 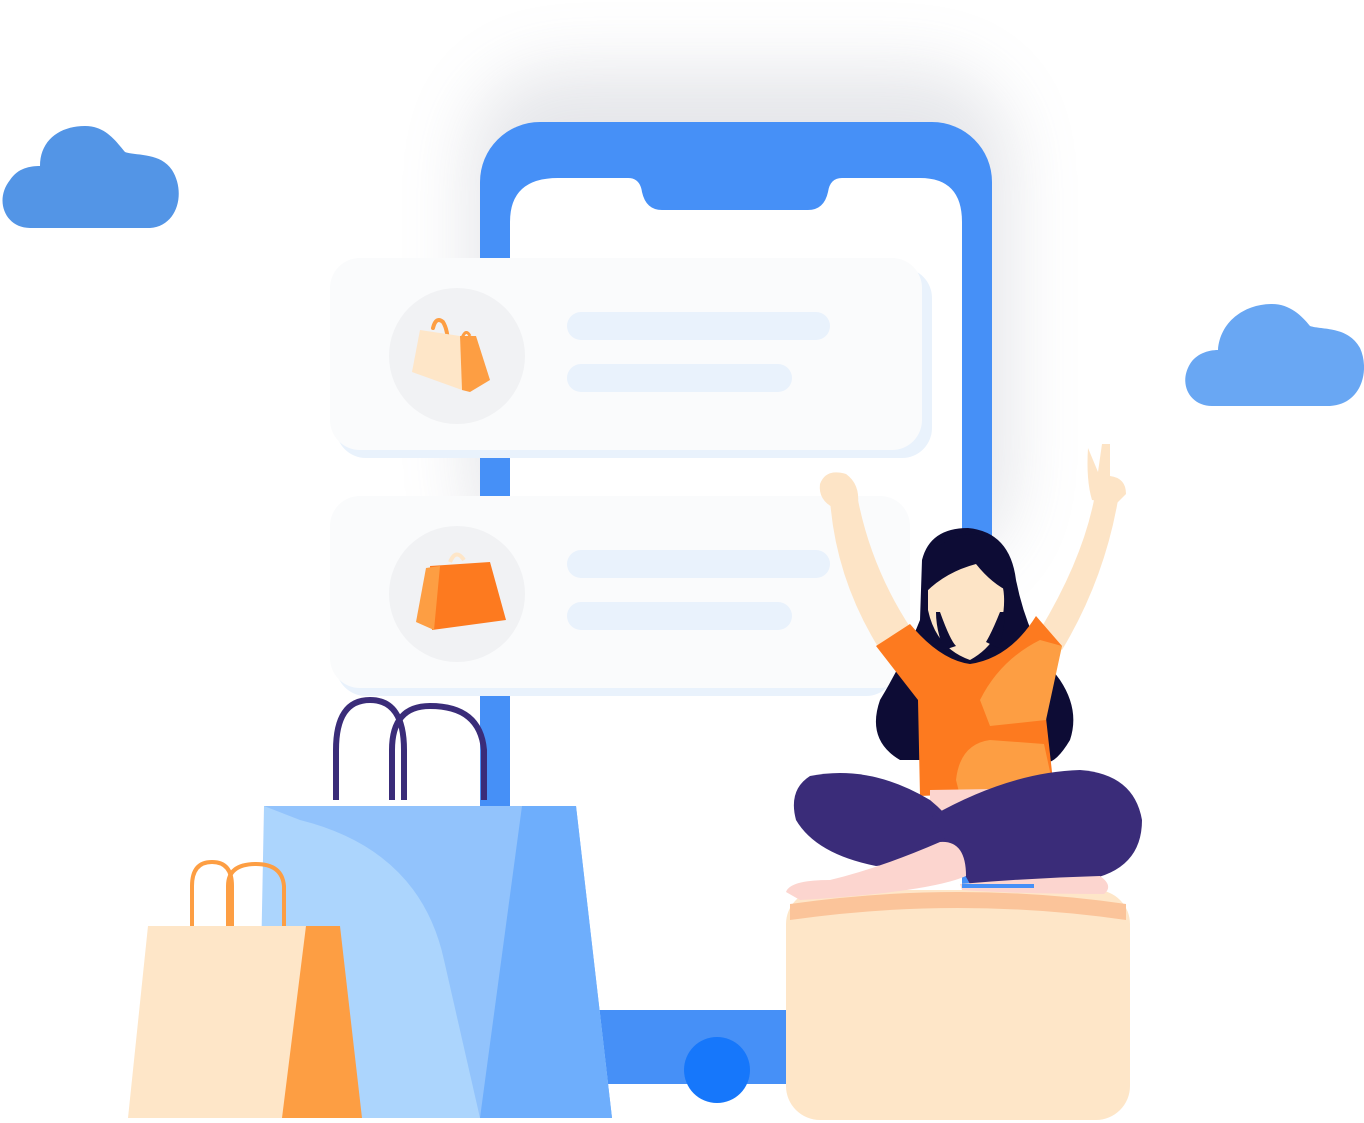 What do you see at coordinates (717, 1070) in the screenshot?
I see `home-button` at bounding box center [717, 1070].